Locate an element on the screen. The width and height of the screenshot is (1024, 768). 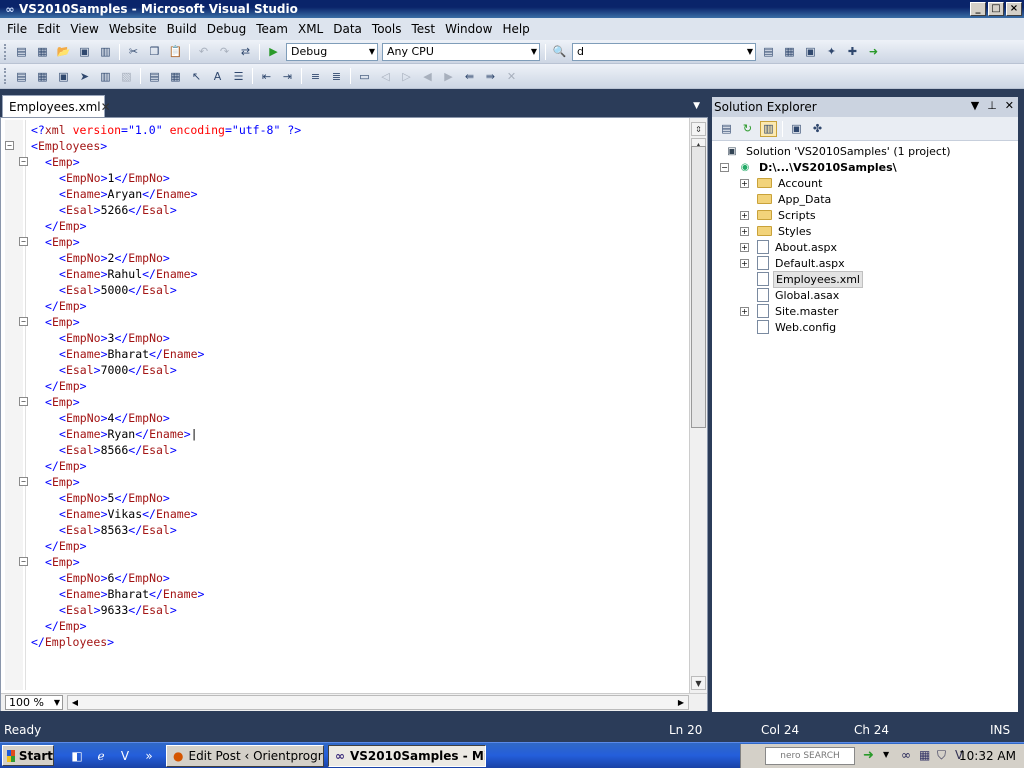
tree-item: + Scripts is located at coordinates (779, 215).